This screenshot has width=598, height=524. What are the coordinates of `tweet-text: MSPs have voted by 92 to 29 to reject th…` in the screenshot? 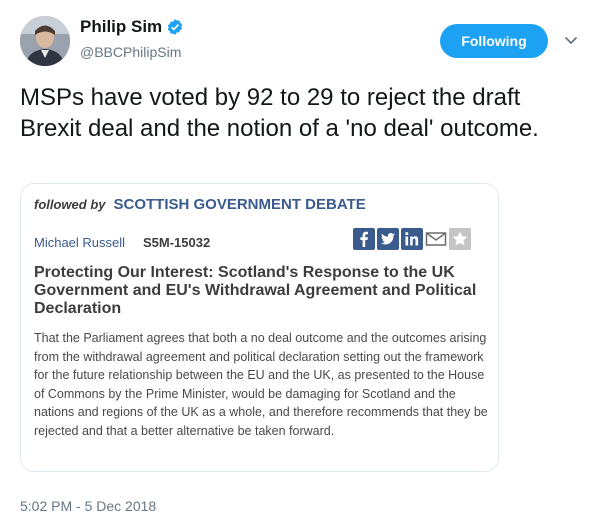 It's located at (279, 113).